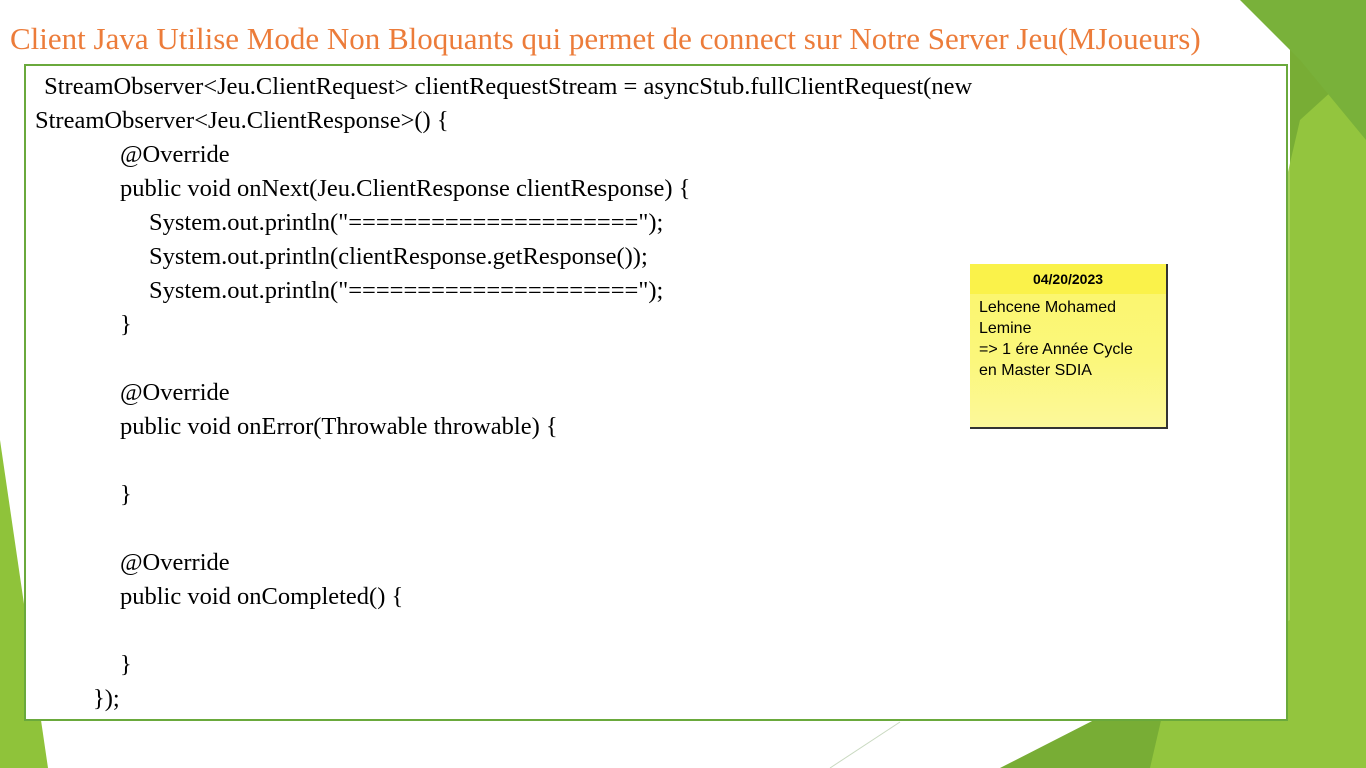  I want to click on code-line-11: }, so click(126, 494).